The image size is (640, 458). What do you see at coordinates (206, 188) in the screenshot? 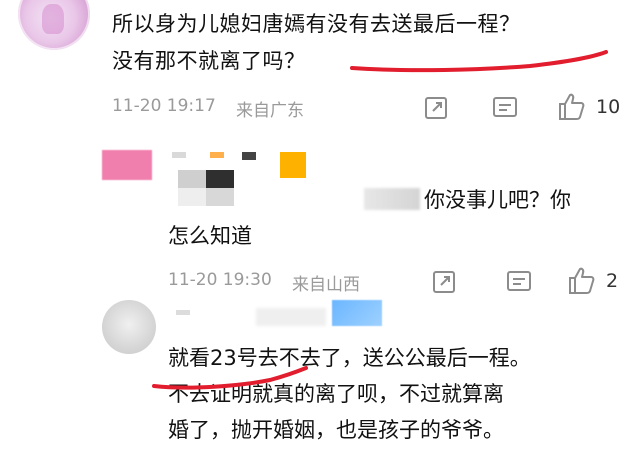
I see `blurred-username` at bounding box center [206, 188].